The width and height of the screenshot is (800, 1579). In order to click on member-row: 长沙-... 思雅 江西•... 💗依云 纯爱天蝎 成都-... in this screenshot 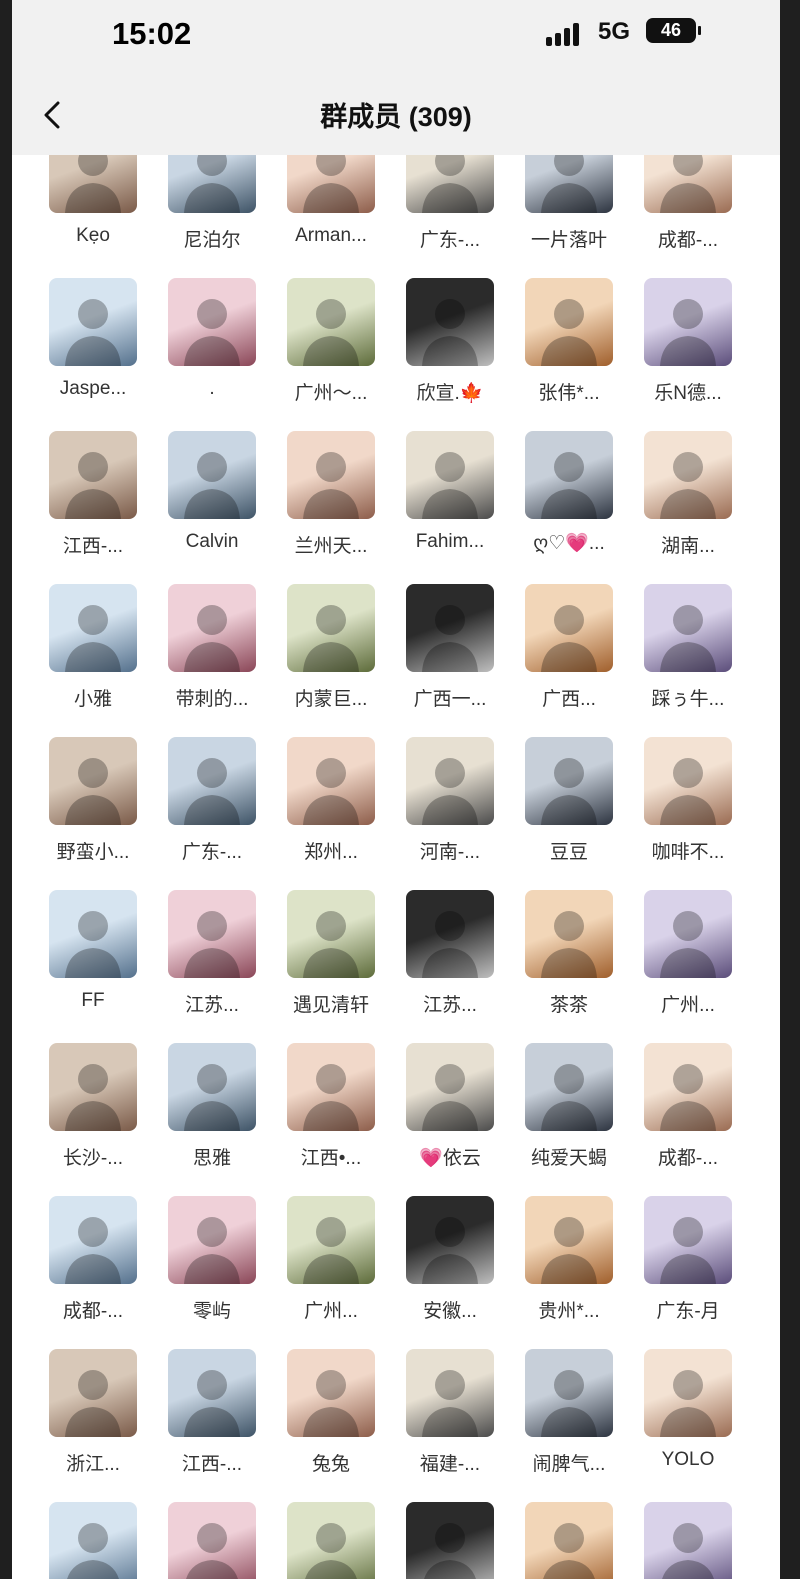, I will do `click(396, 1119)`.